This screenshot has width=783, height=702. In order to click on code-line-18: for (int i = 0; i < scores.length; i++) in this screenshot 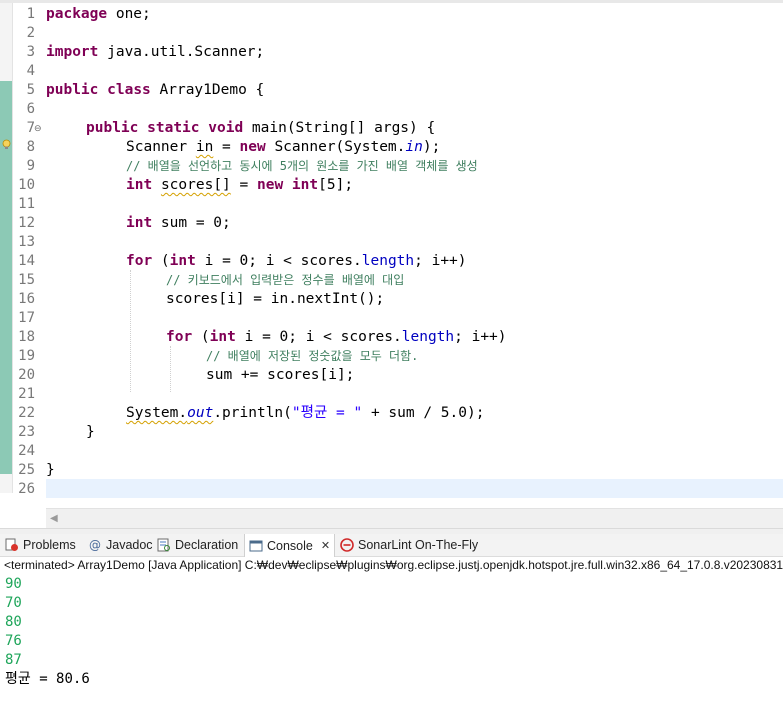, I will do `click(336, 337)`.